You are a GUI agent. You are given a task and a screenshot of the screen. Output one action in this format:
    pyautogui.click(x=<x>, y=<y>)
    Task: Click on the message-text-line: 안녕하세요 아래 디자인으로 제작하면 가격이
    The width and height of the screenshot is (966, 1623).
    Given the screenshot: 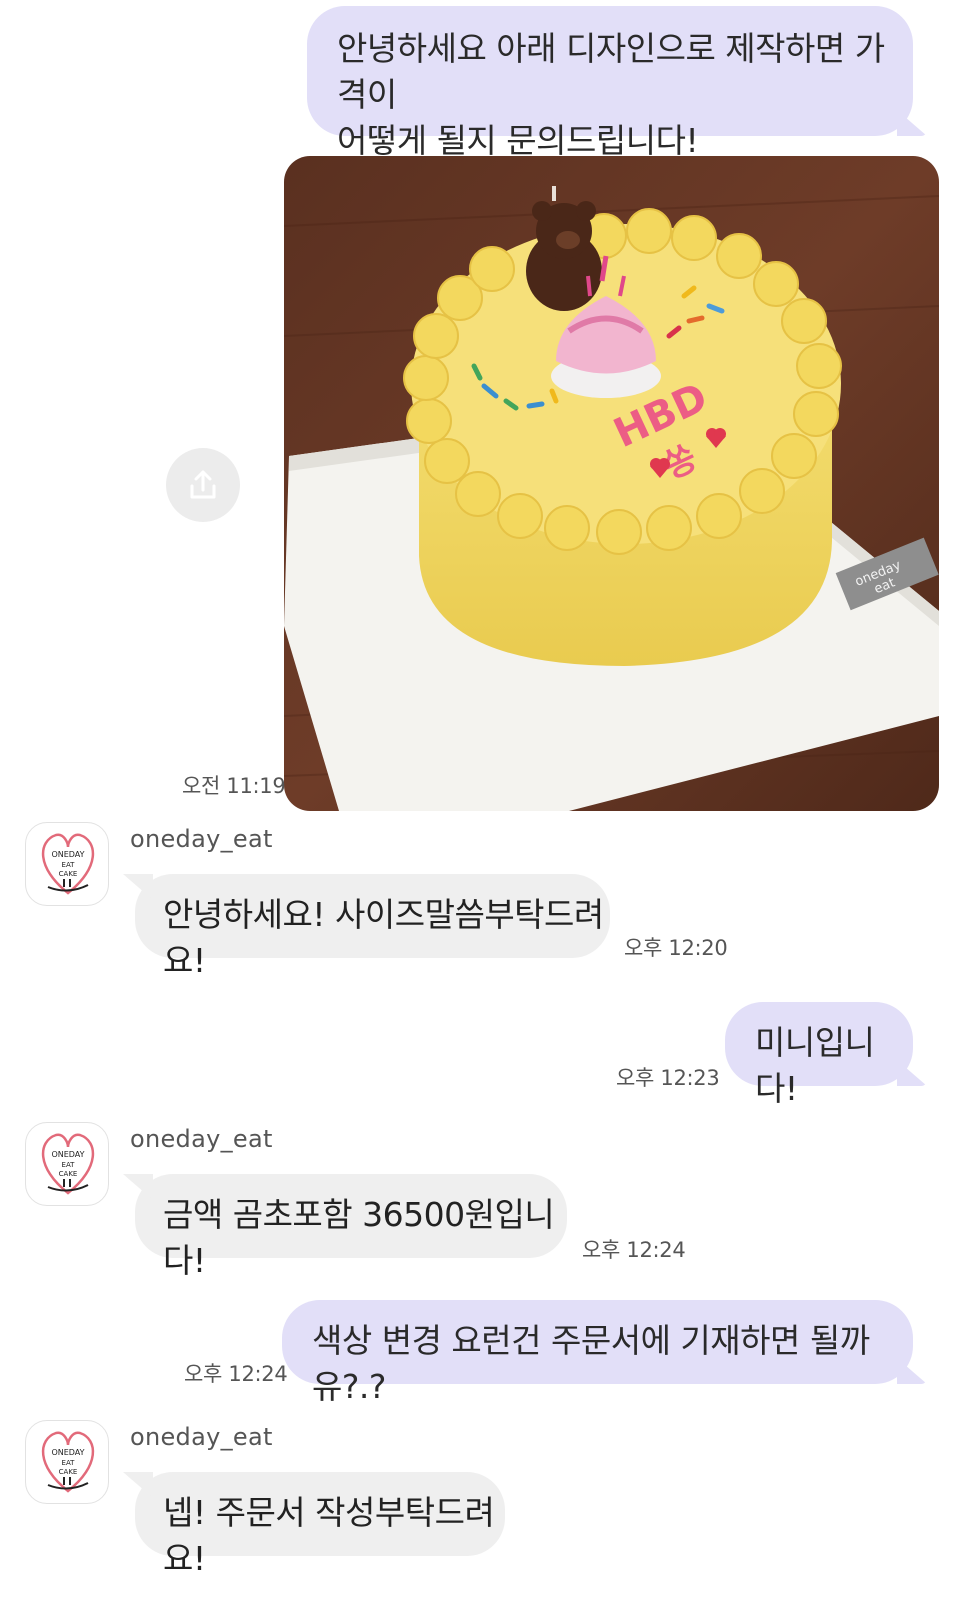 What is the action you would take?
    pyautogui.click(x=611, y=71)
    